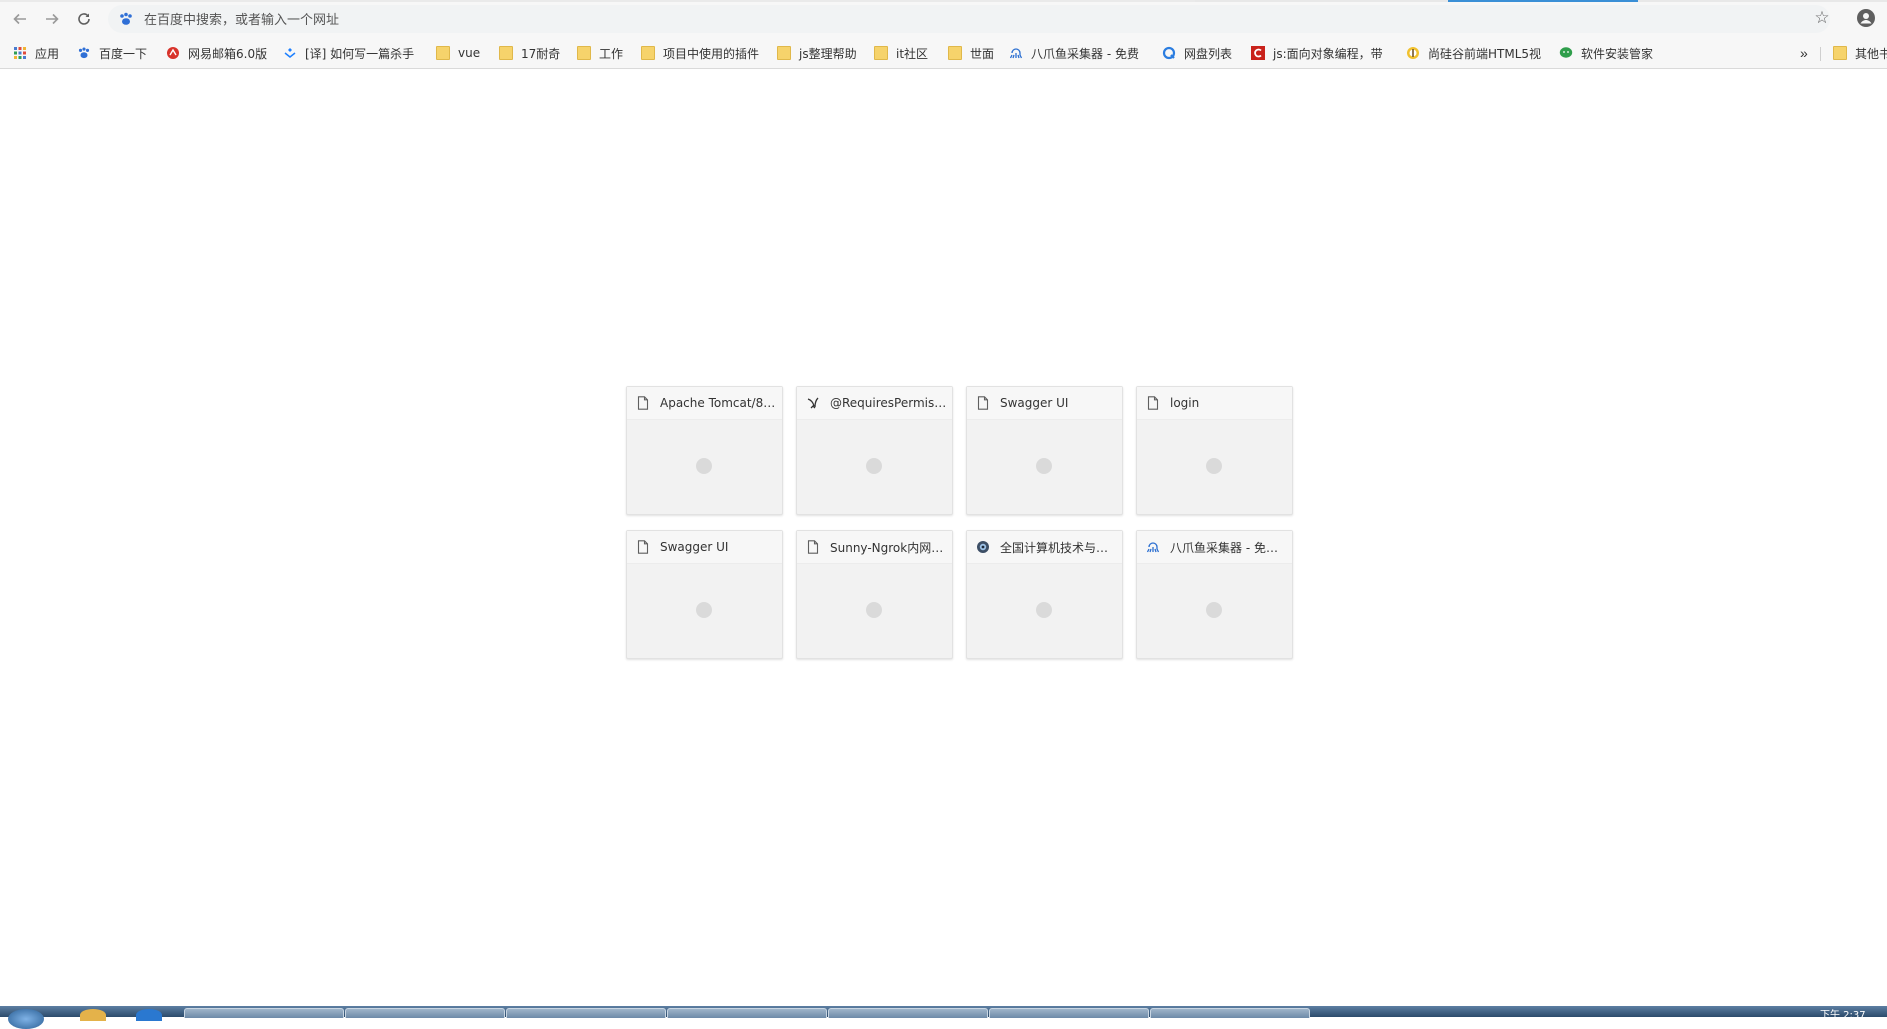 This screenshot has width=1887, height=1029. Describe the element at coordinates (228, 53) in the screenshot. I see `bookmark-label: 网易邮箱6.0版` at that location.